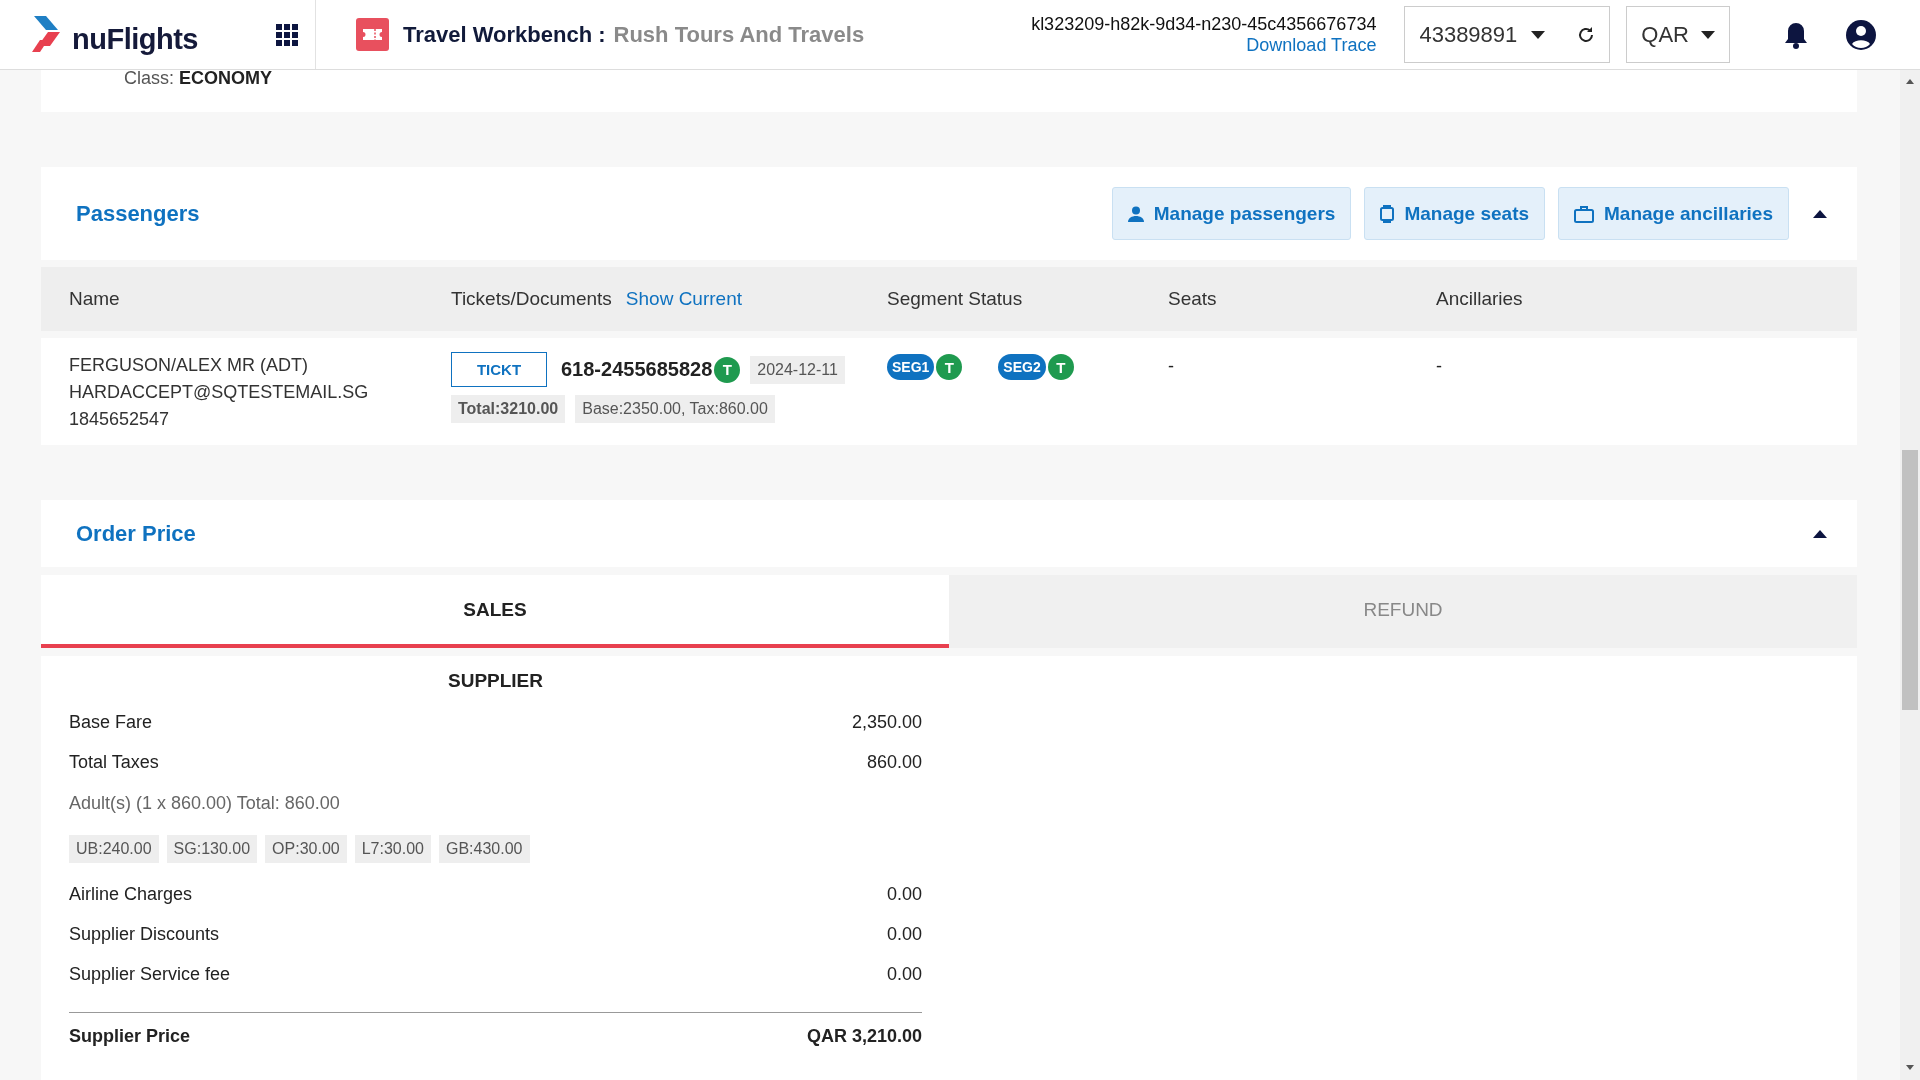  I want to click on trace-id: kl323209-h82k-9d34-n230-45c4356676734, so click(1204, 24).